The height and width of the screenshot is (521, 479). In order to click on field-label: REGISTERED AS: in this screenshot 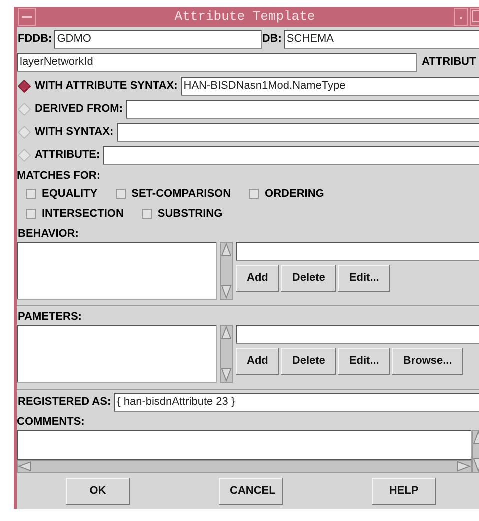, I will do `click(64, 402)`.